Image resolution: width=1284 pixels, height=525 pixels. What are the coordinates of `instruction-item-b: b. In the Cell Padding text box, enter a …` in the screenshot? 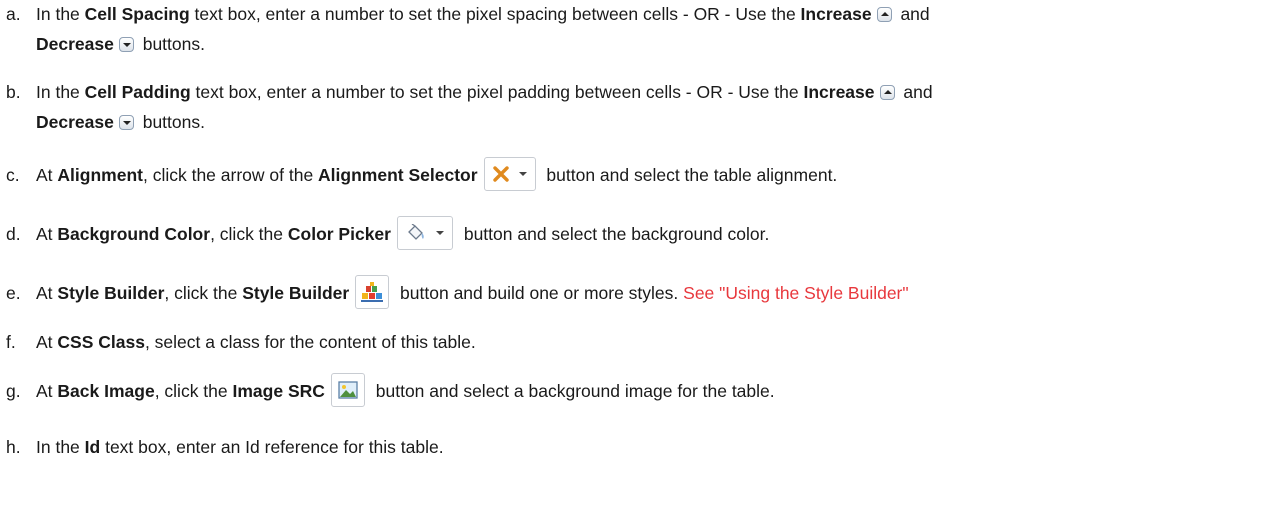 It's located at (641, 107).